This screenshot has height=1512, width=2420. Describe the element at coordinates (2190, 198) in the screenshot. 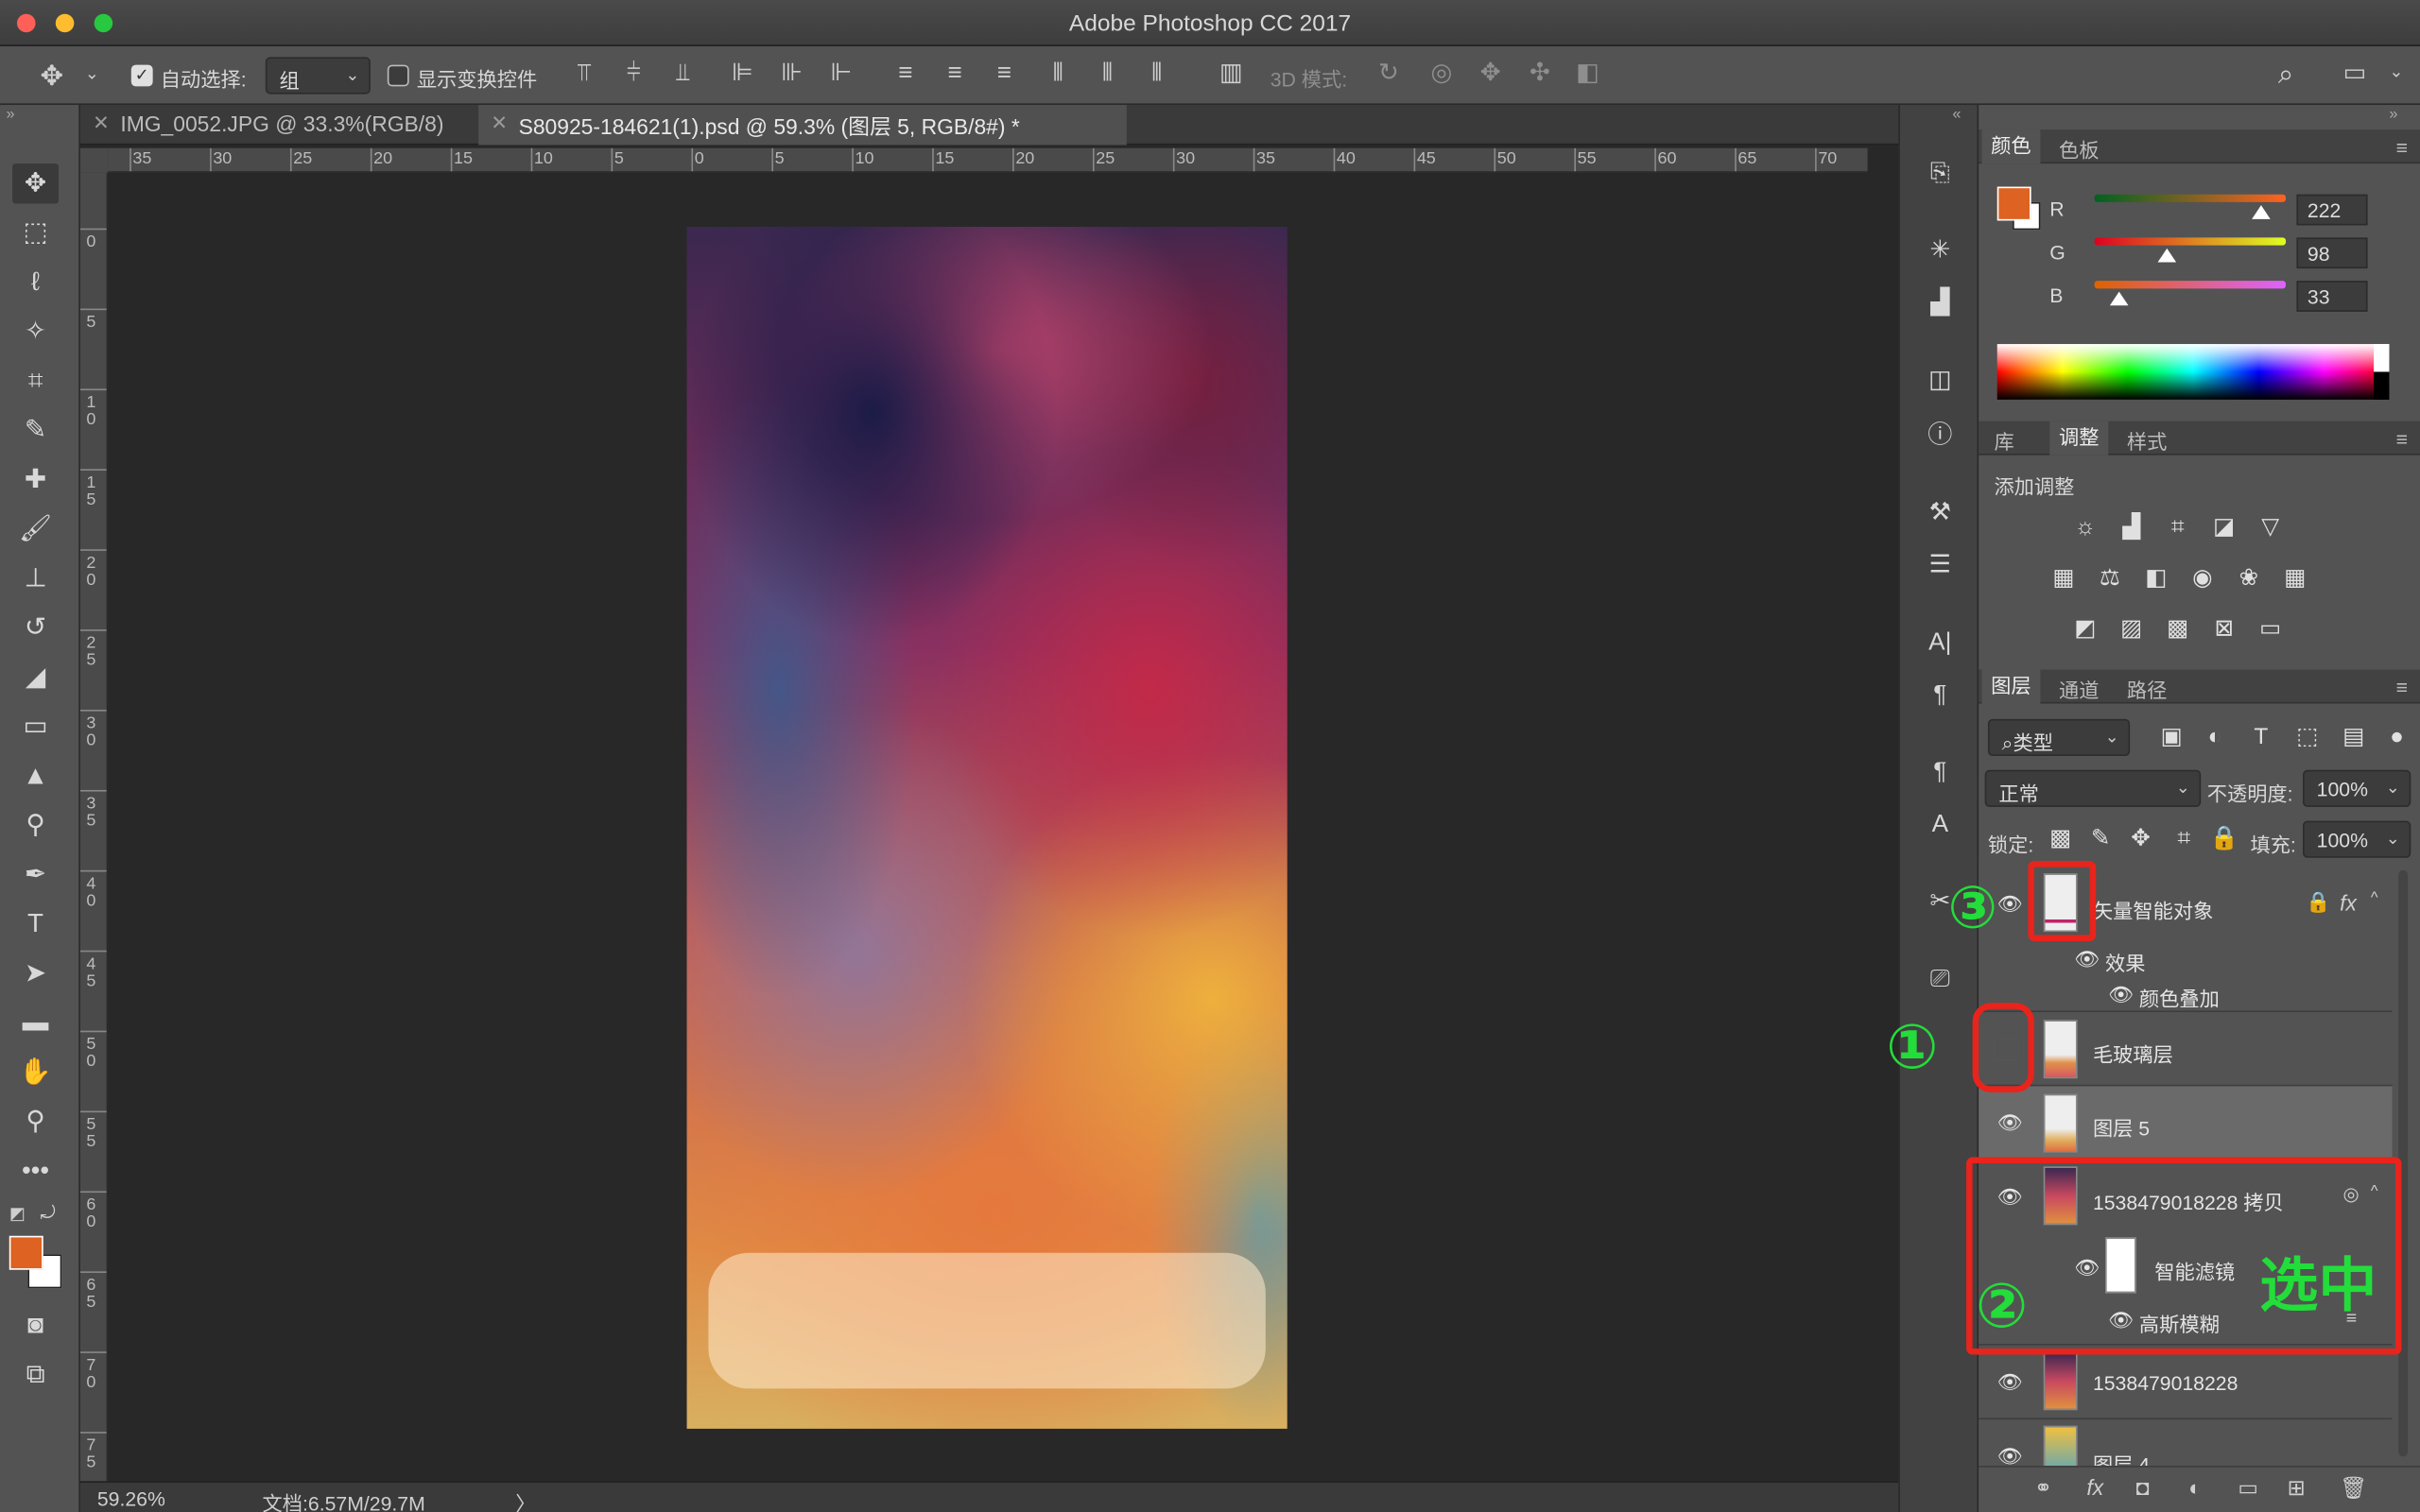

I see `red-slider` at that location.